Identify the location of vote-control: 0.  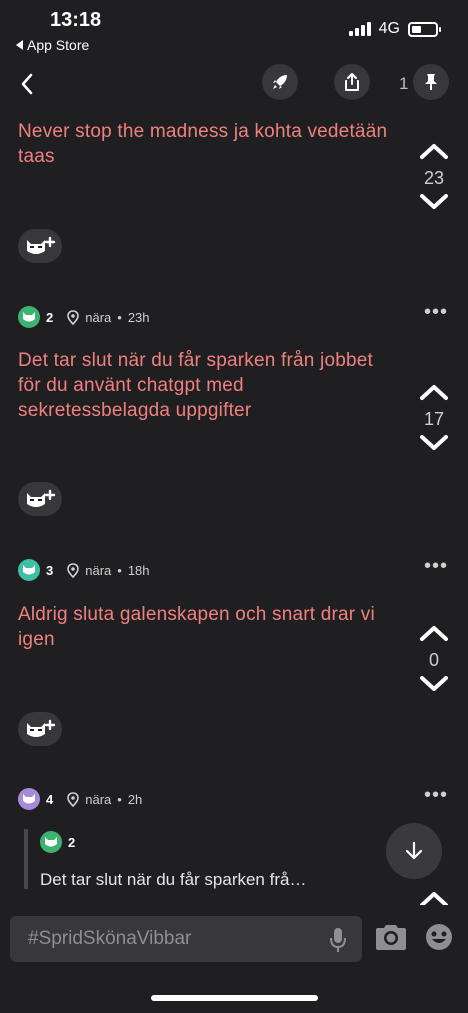
(434, 658).